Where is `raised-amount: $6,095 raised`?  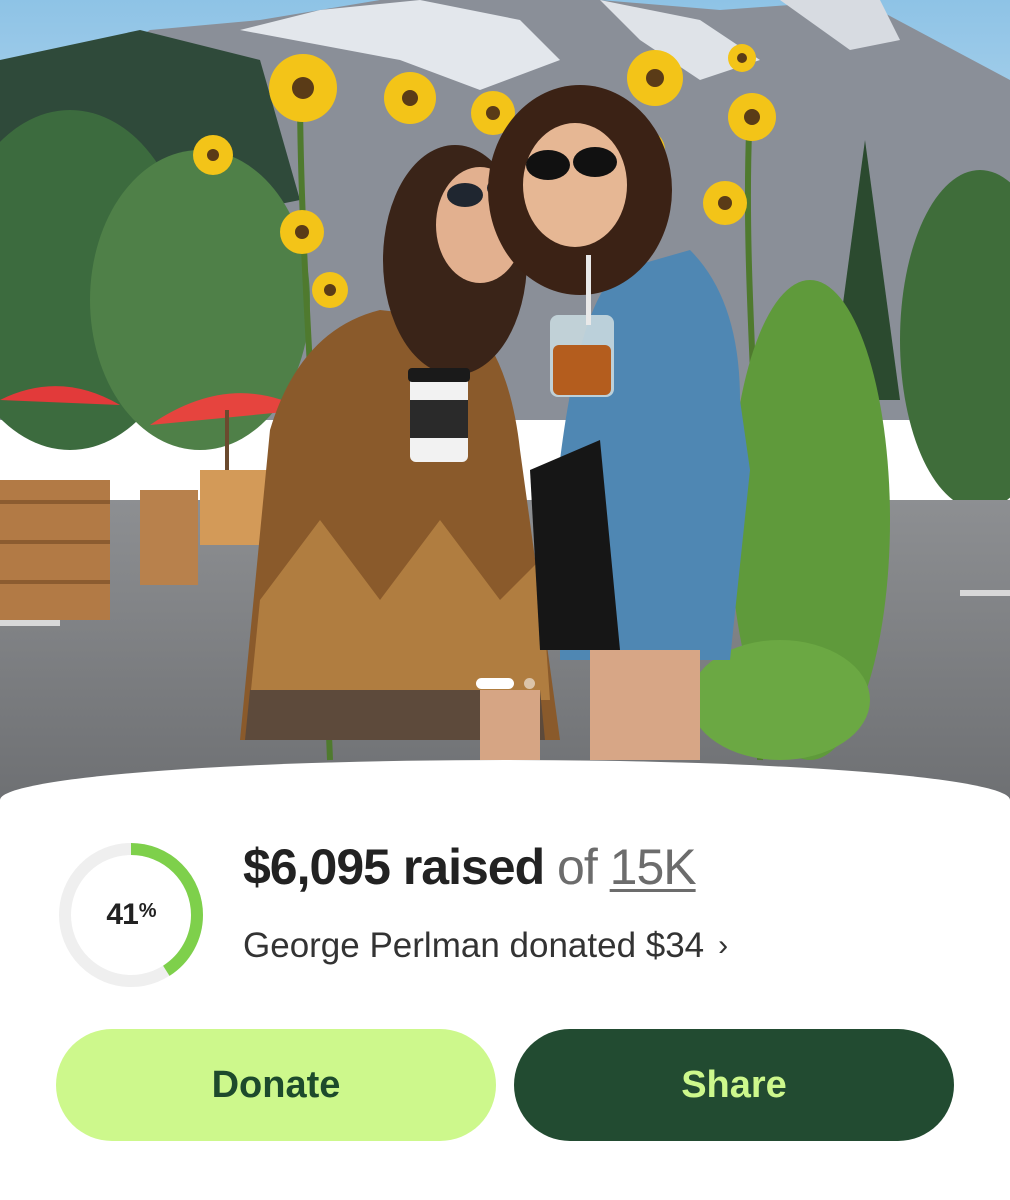
raised-amount: $6,095 raised is located at coordinates (394, 867).